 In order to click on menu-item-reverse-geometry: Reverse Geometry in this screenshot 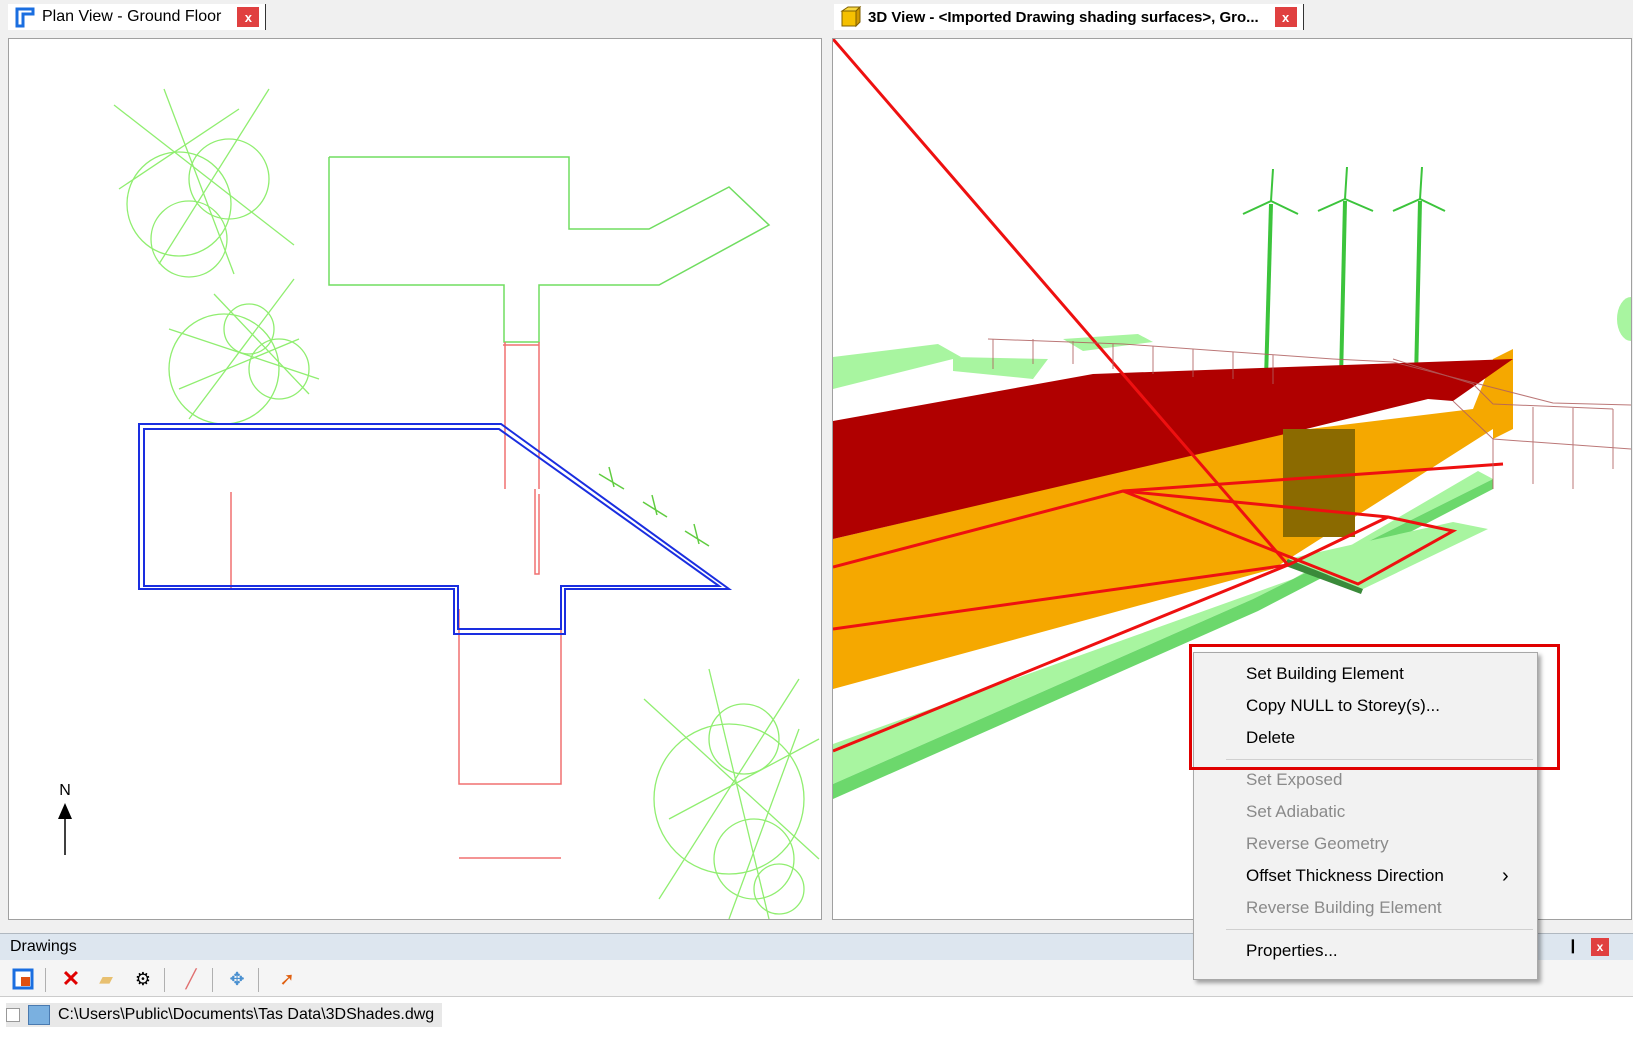, I will do `click(1317, 843)`.